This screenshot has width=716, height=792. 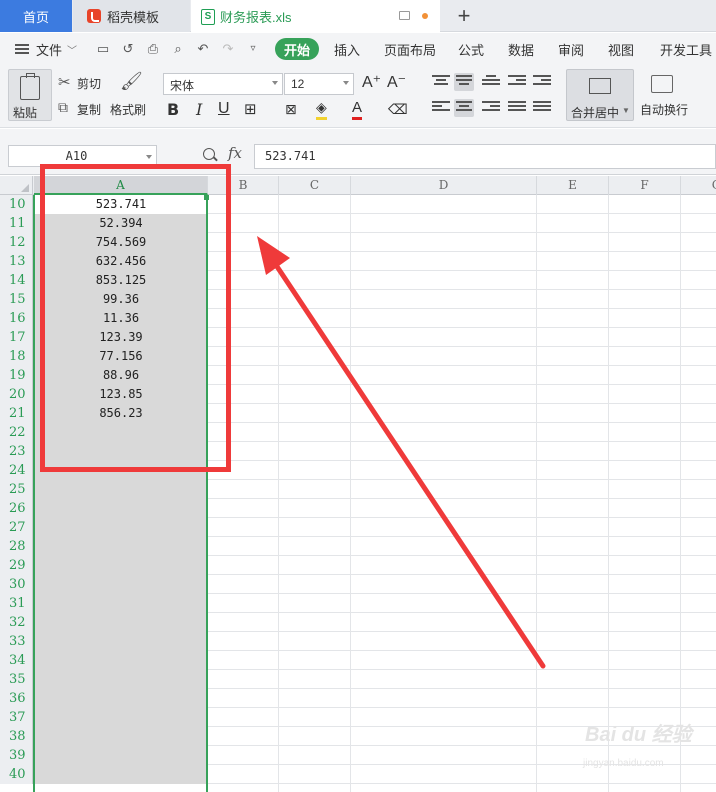 What do you see at coordinates (623, 763) in the screenshot?
I see `watermark-url: jingyan.baidu.com` at bounding box center [623, 763].